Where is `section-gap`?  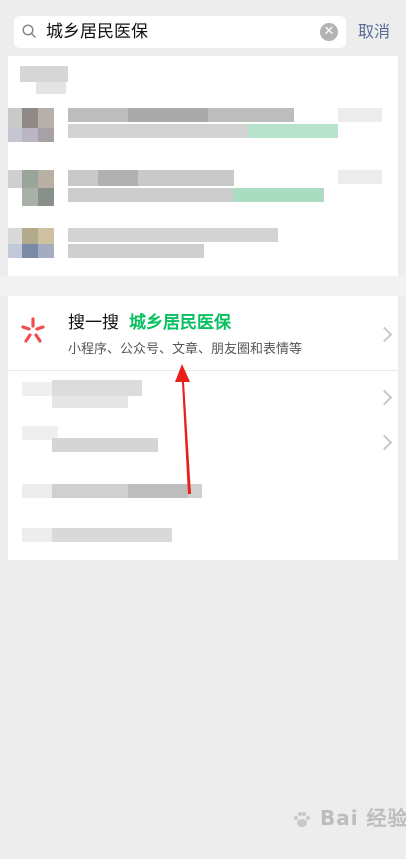
section-gap is located at coordinates (203, 286).